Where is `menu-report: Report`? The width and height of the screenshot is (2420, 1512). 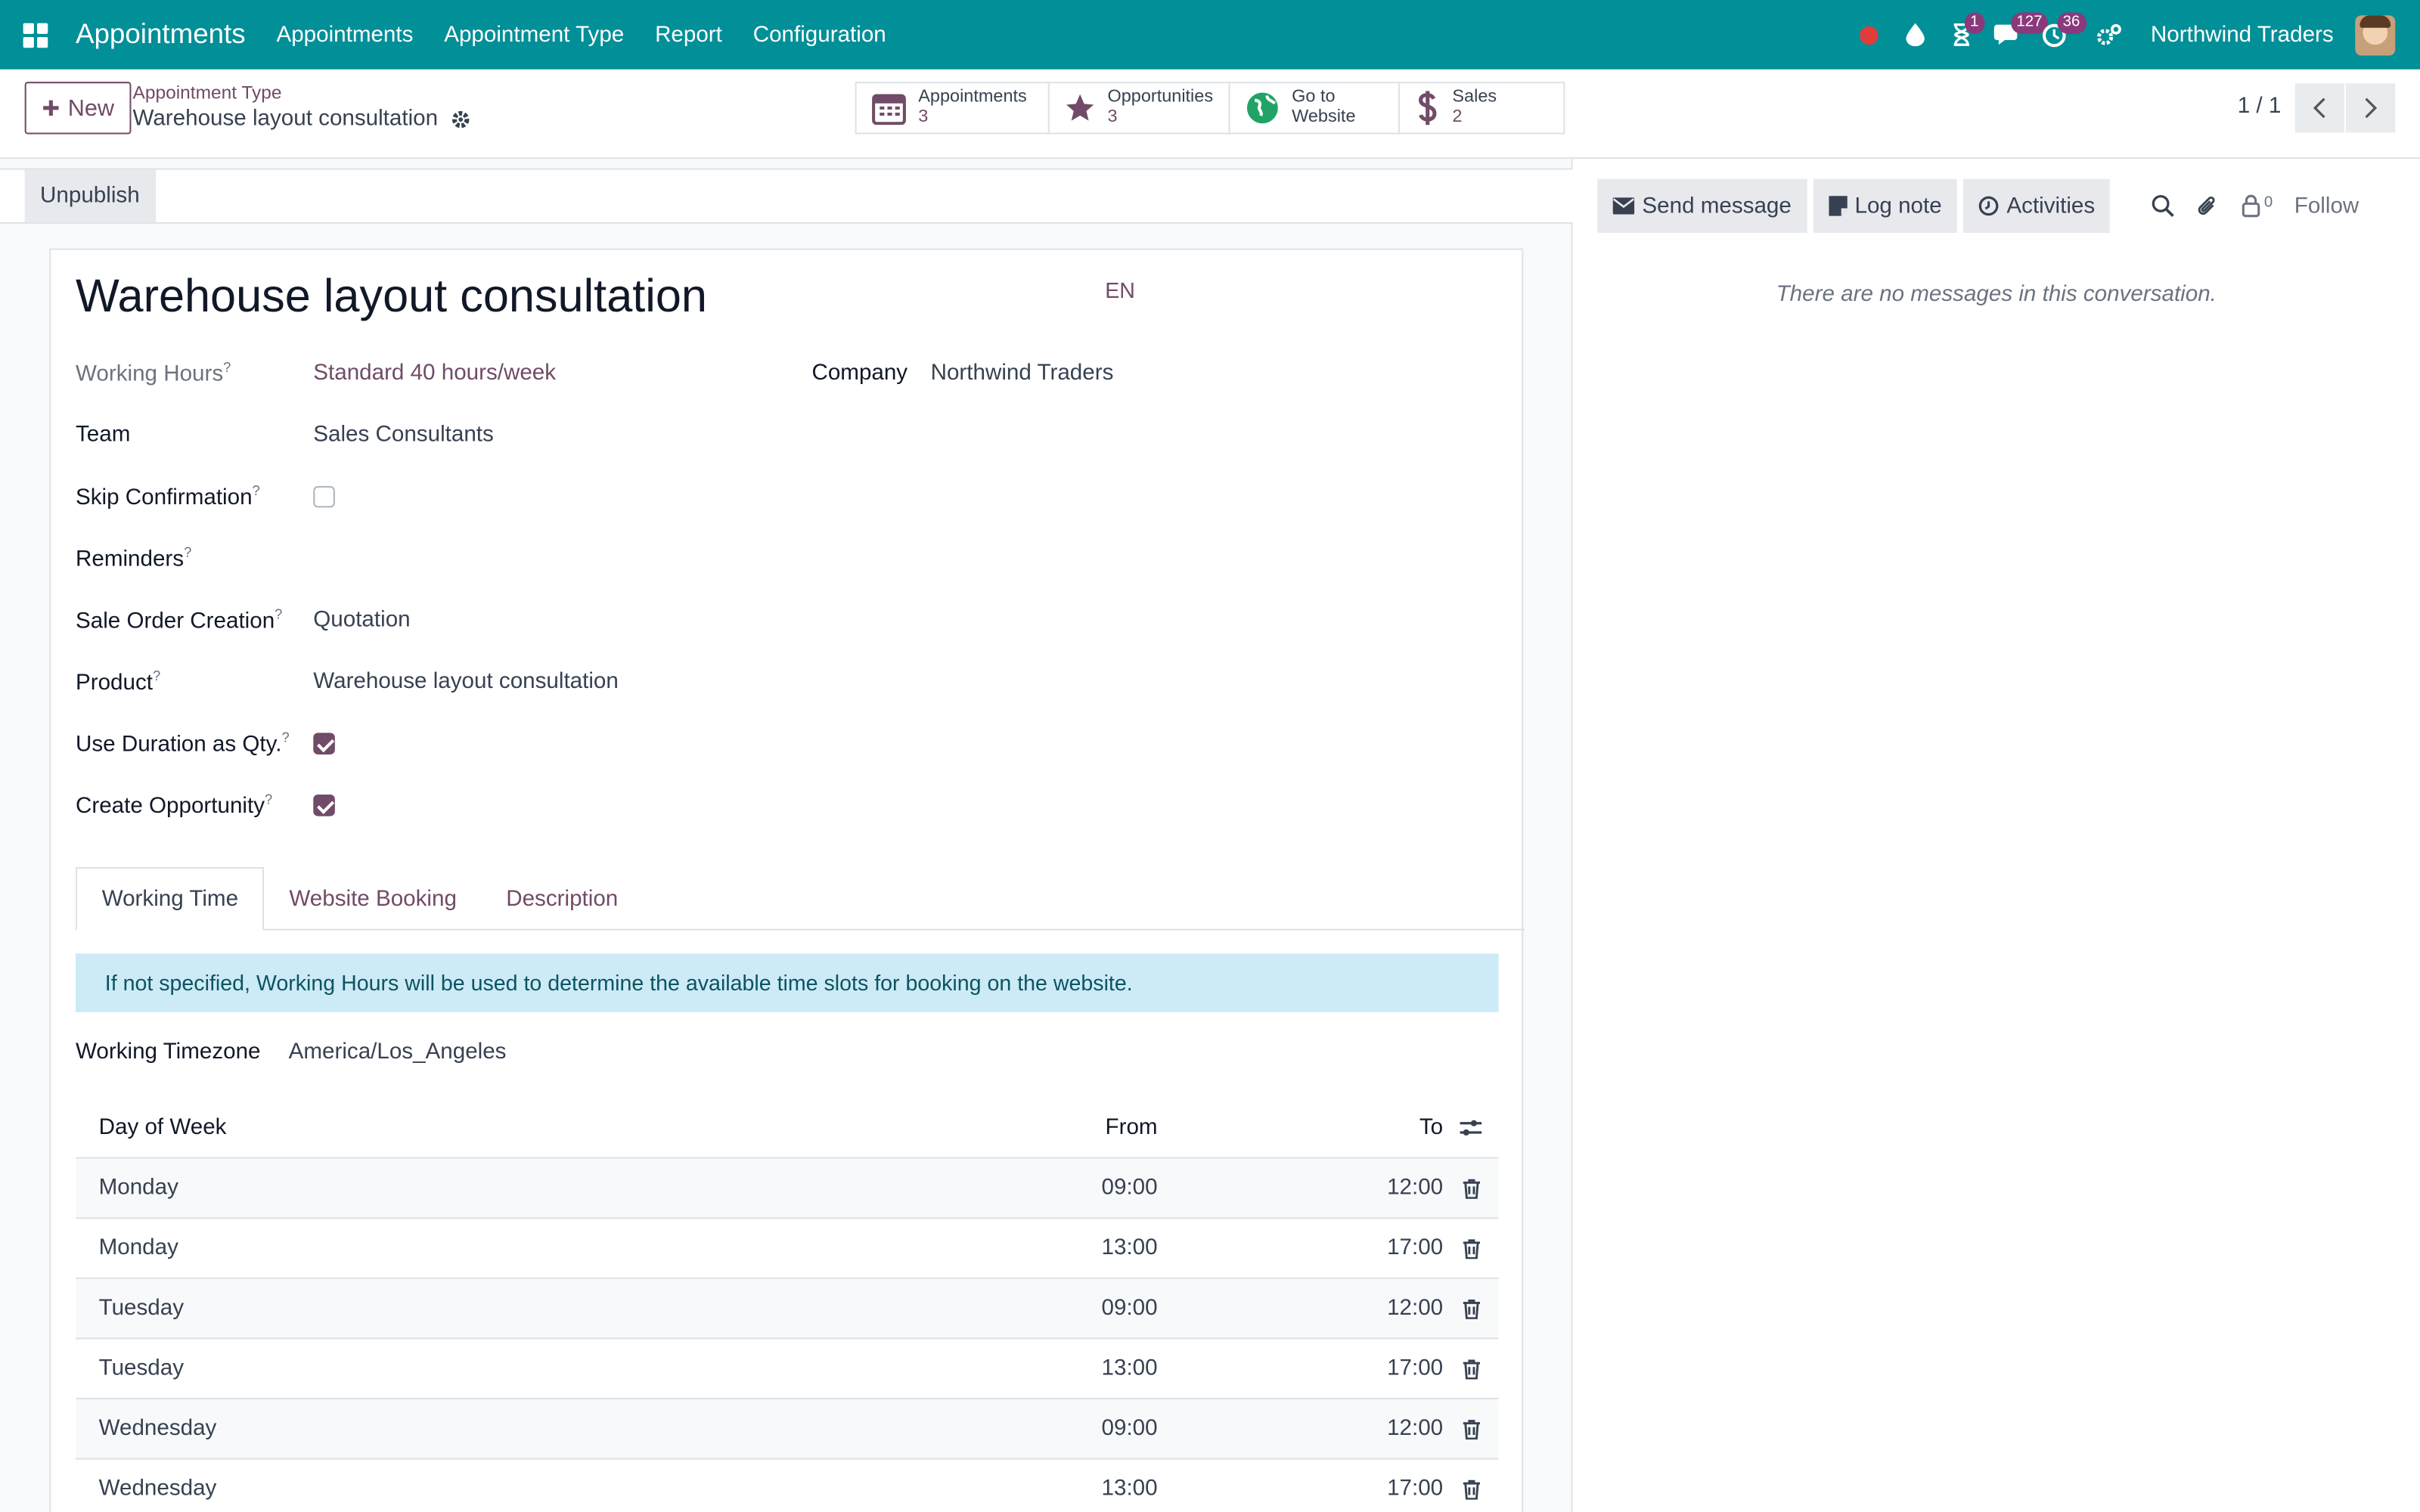
menu-report: Report is located at coordinates (689, 36).